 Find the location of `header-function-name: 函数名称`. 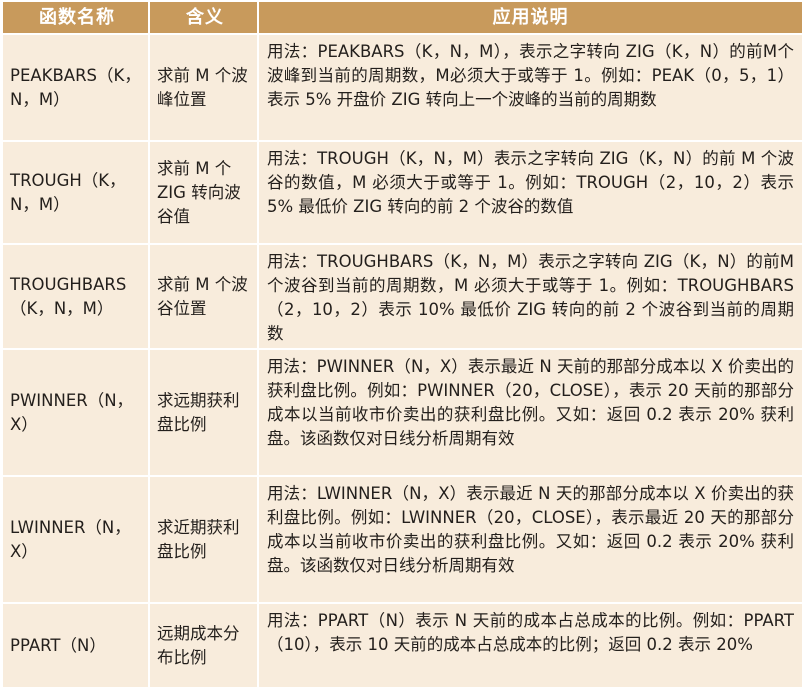

header-function-name: 函数名称 is located at coordinates (76, 17).